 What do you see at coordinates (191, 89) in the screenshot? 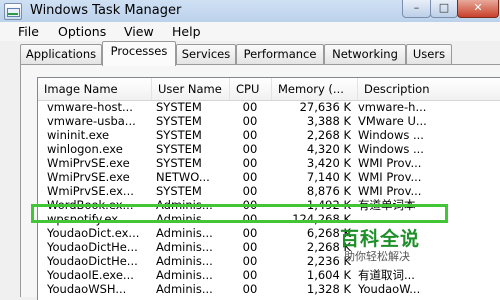
I see `column-user-name: User Name` at bounding box center [191, 89].